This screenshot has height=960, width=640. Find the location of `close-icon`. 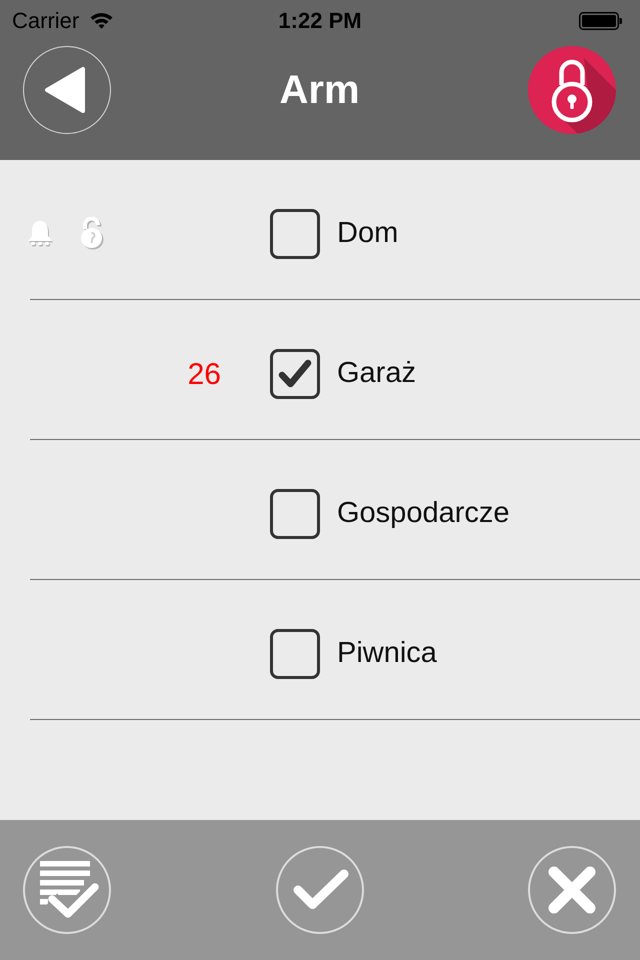

close-icon is located at coordinates (572, 890).